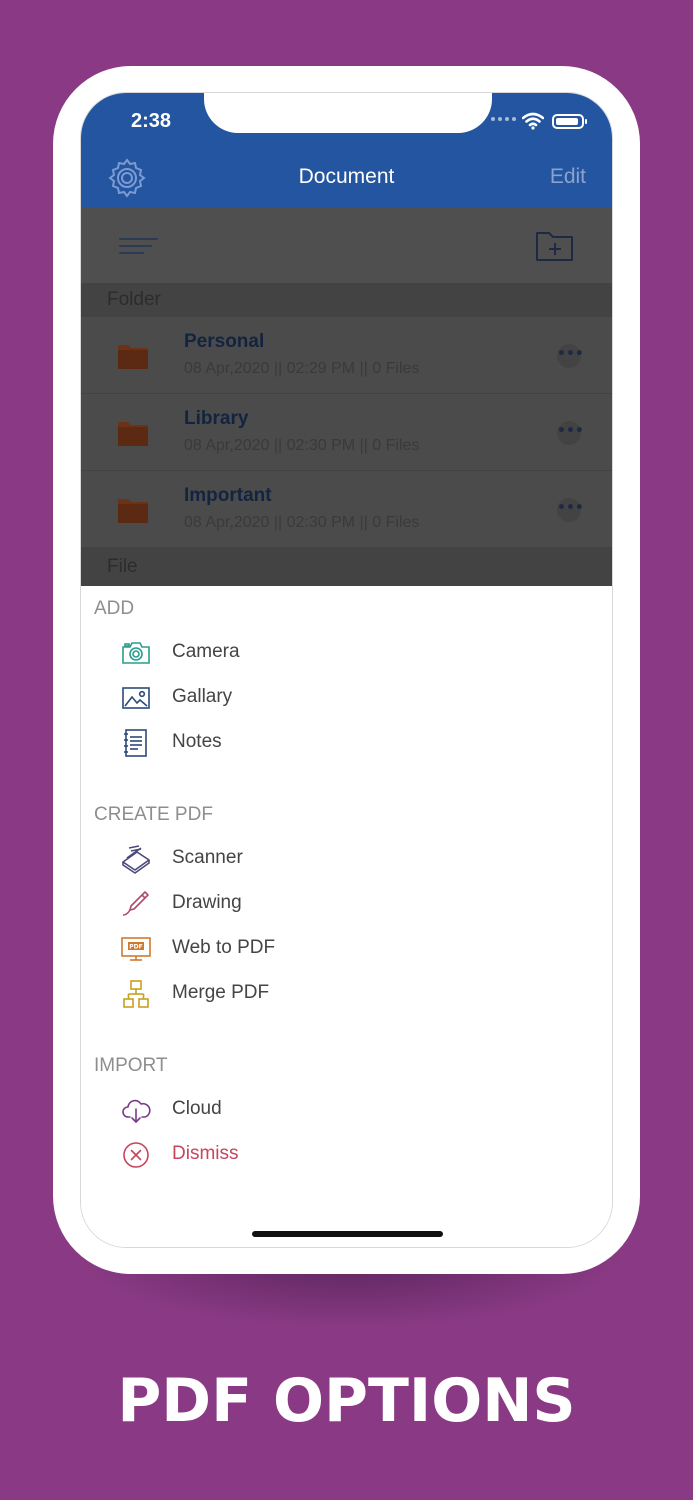 The image size is (693, 1500). Describe the element at coordinates (271, 904) in the screenshot. I see `drawing-option: Drawing` at that location.